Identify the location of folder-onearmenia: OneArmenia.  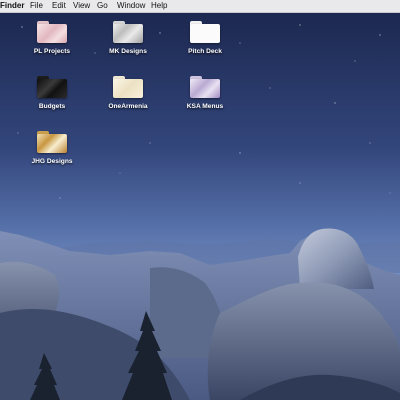
(128, 93).